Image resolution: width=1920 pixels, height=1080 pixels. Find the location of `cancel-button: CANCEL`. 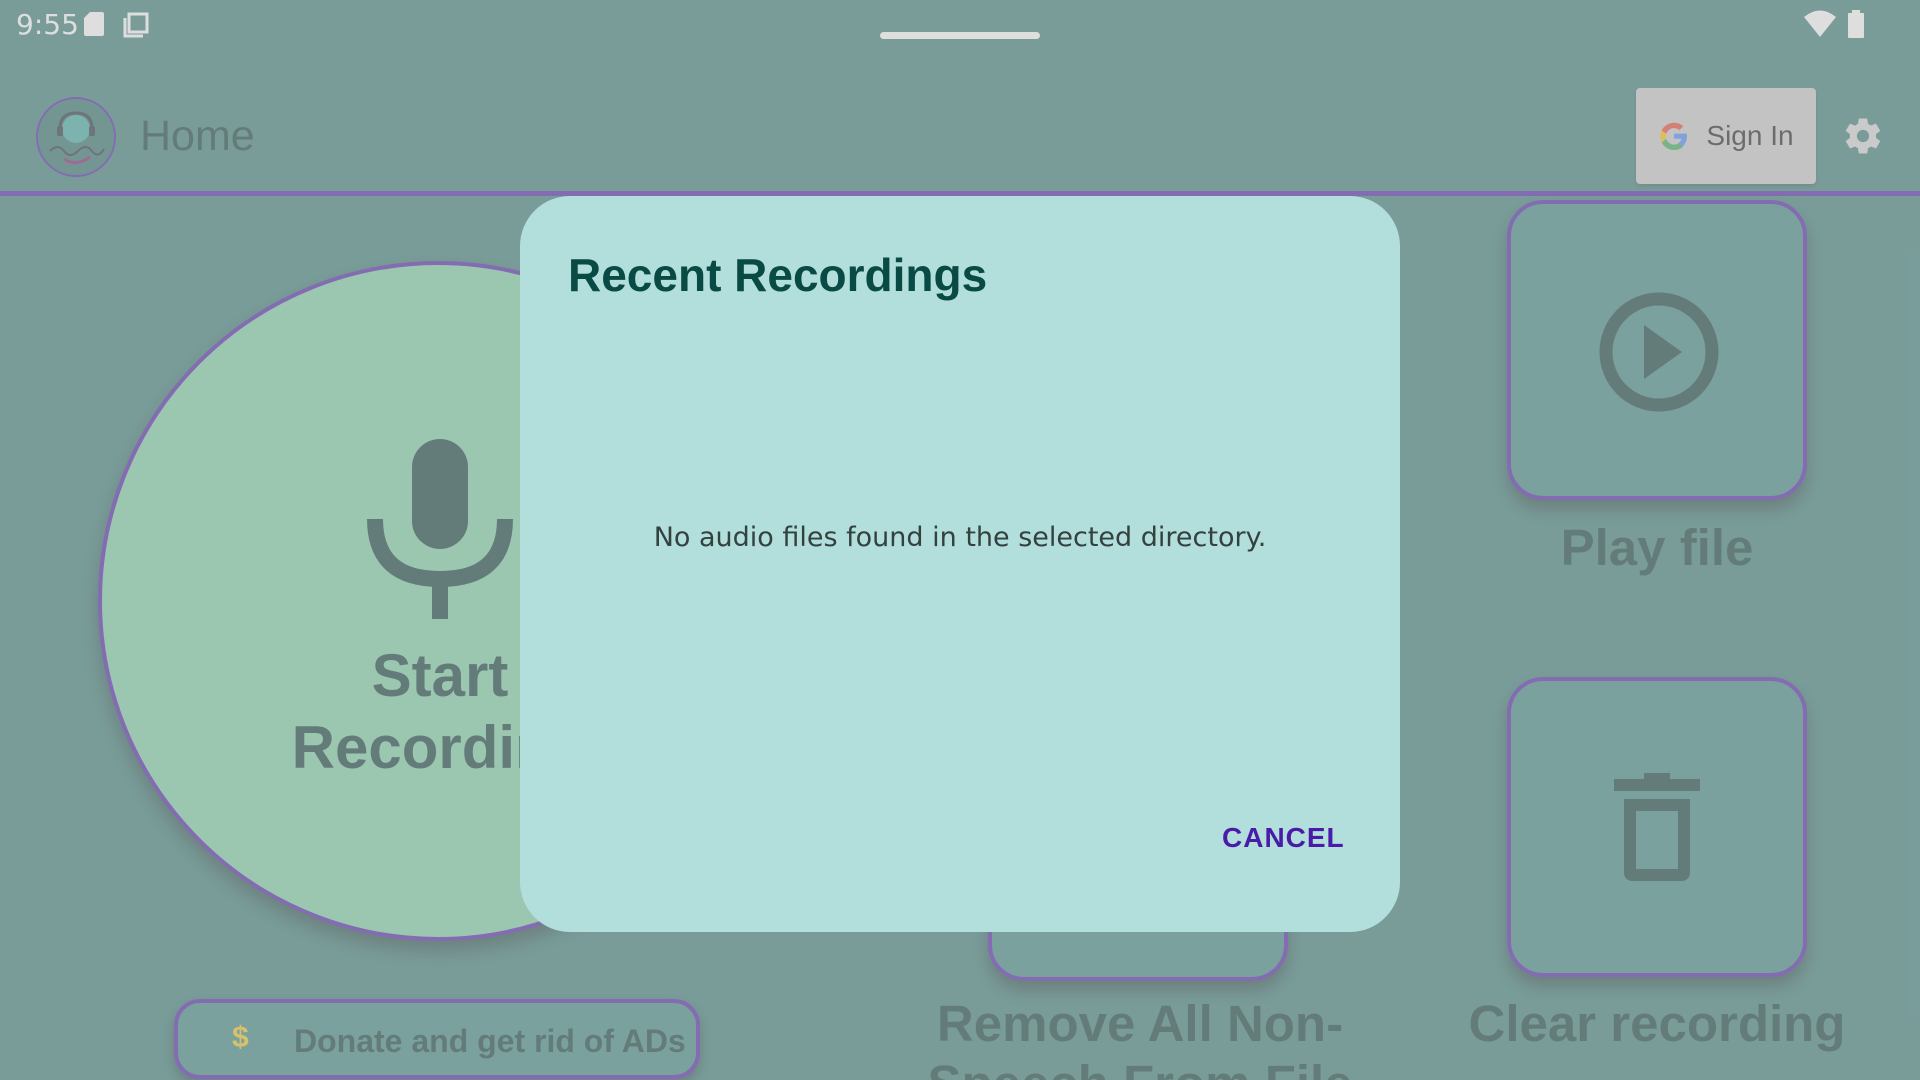

cancel-button: CANCEL is located at coordinates (1283, 838).